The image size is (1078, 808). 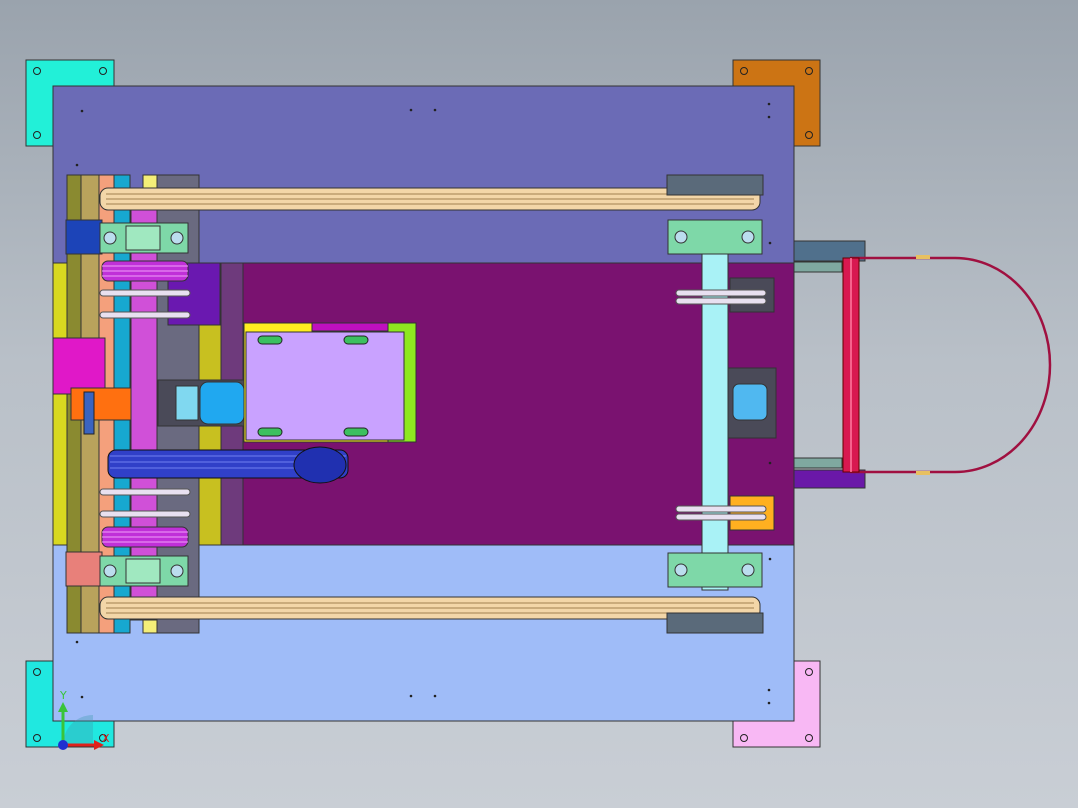 What do you see at coordinates (144, 571) in the screenshot?
I see `left-bearing-bottom` at bounding box center [144, 571].